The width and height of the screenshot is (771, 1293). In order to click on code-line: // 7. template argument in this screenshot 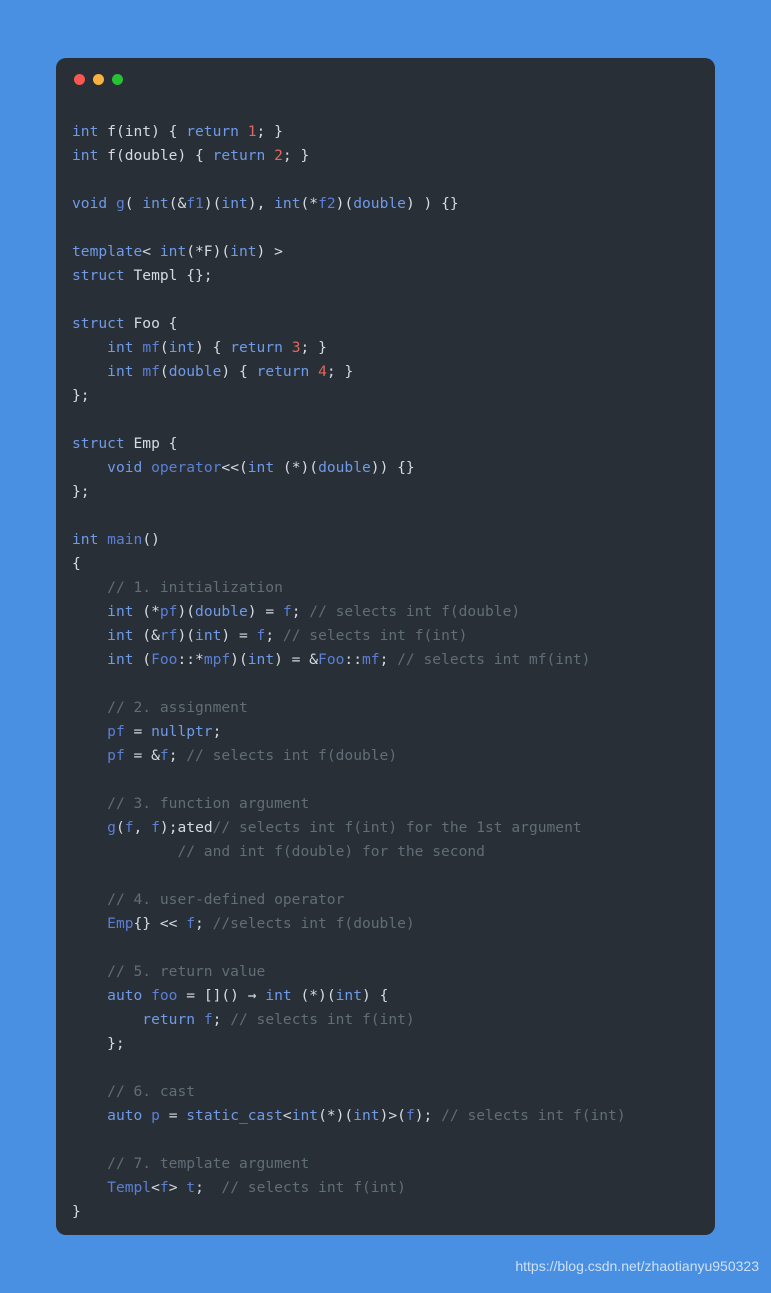, I will do `click(385, 1164)`.